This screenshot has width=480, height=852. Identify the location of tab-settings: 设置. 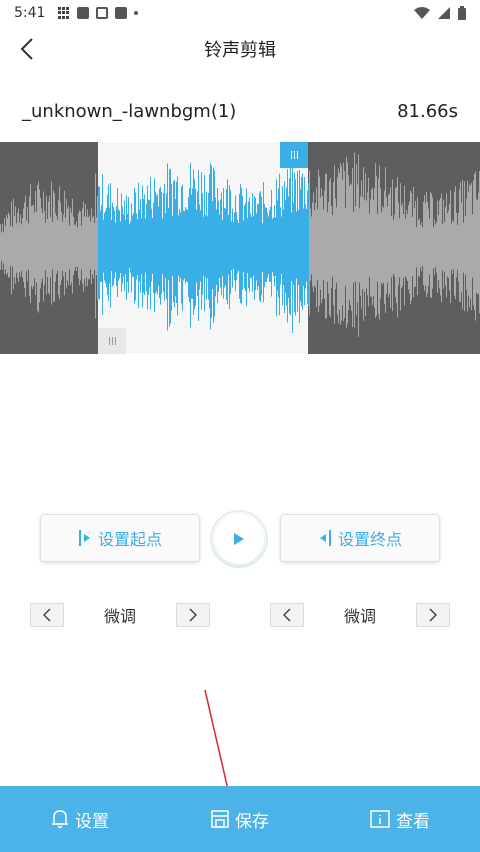
(80, 819).